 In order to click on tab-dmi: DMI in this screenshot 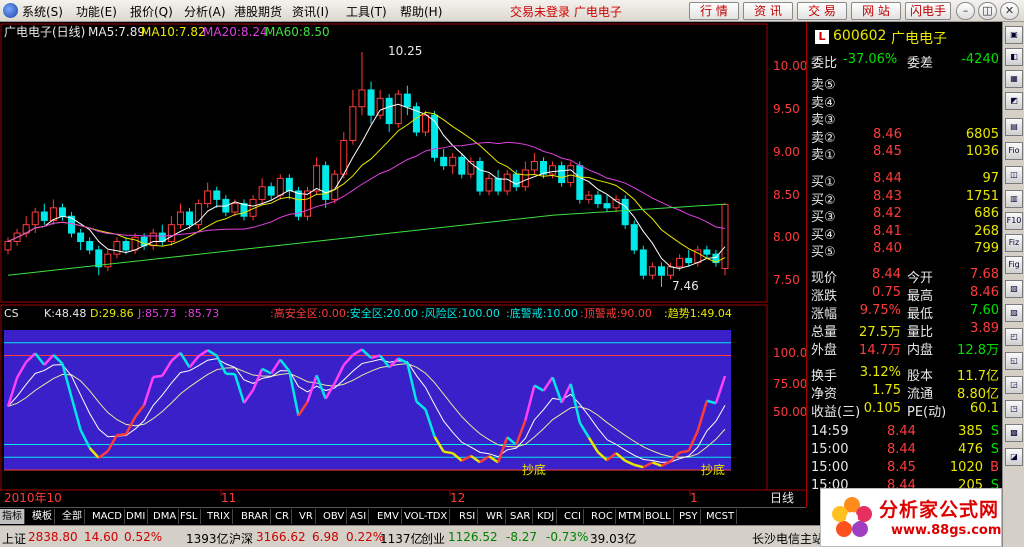, I will do `click(136, 516)`.